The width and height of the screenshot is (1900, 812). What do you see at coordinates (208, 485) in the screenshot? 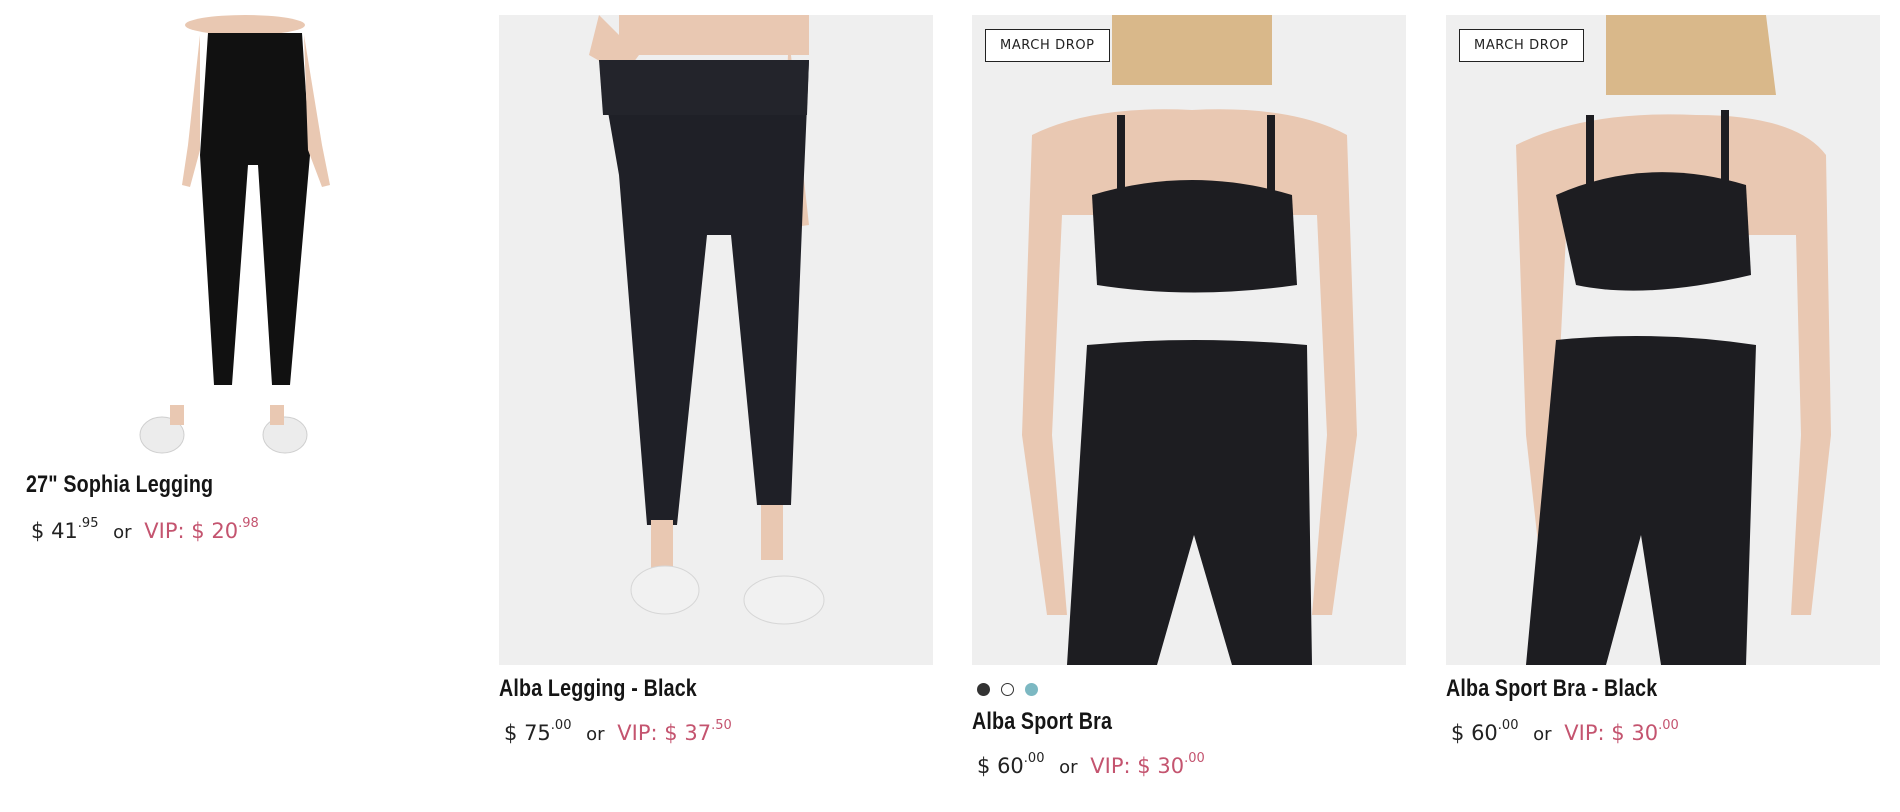
I see `product-name: 27" Sophia Legging` at bounding box center [208, 485].